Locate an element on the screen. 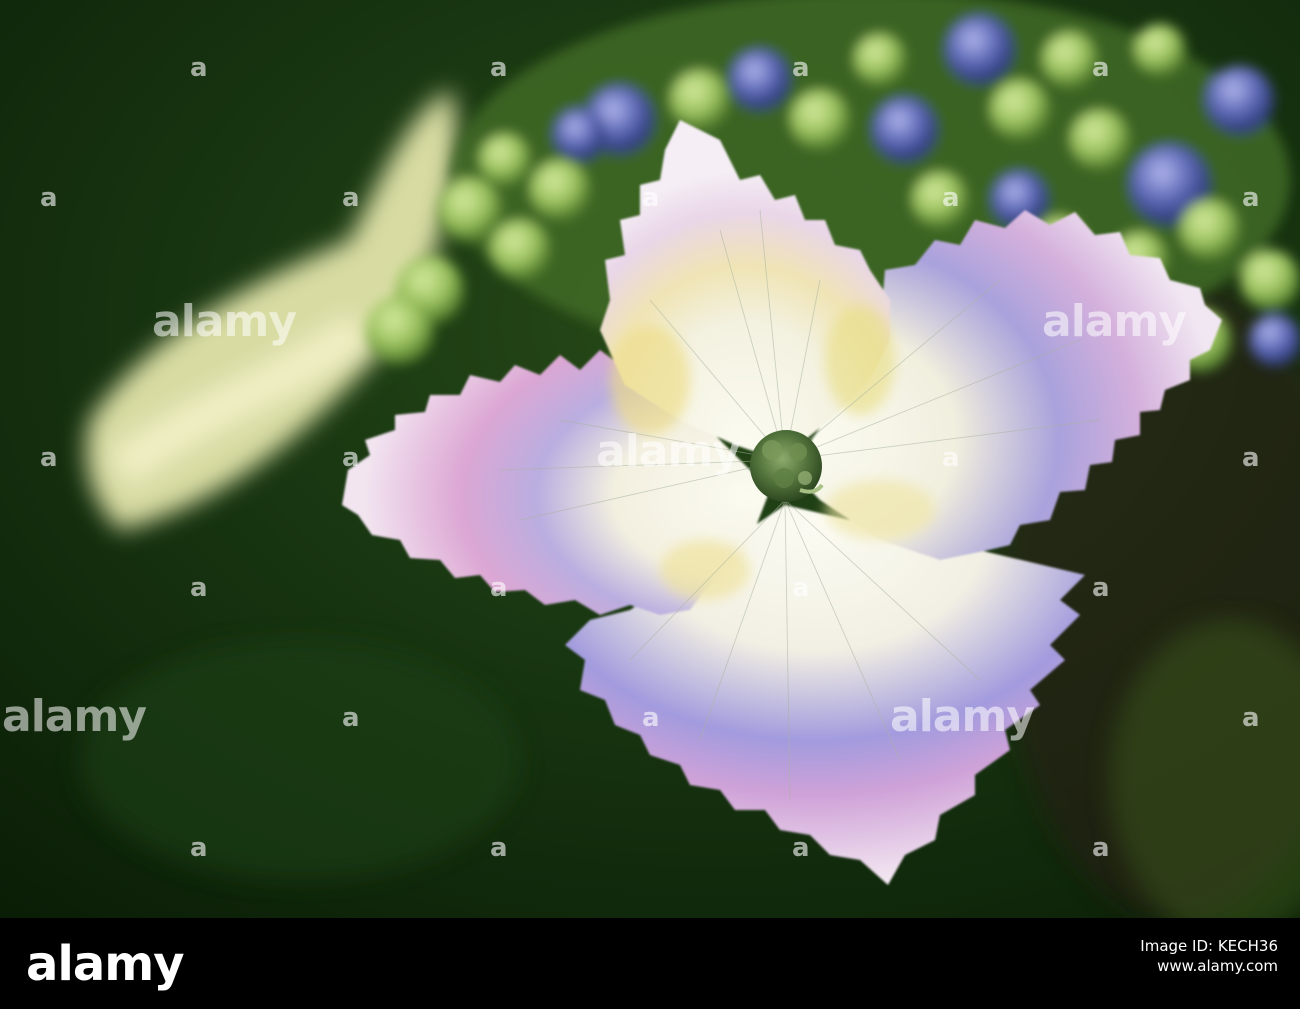  image-id-label: Image ID: KECH36 is located at coordinates (1209, 946).